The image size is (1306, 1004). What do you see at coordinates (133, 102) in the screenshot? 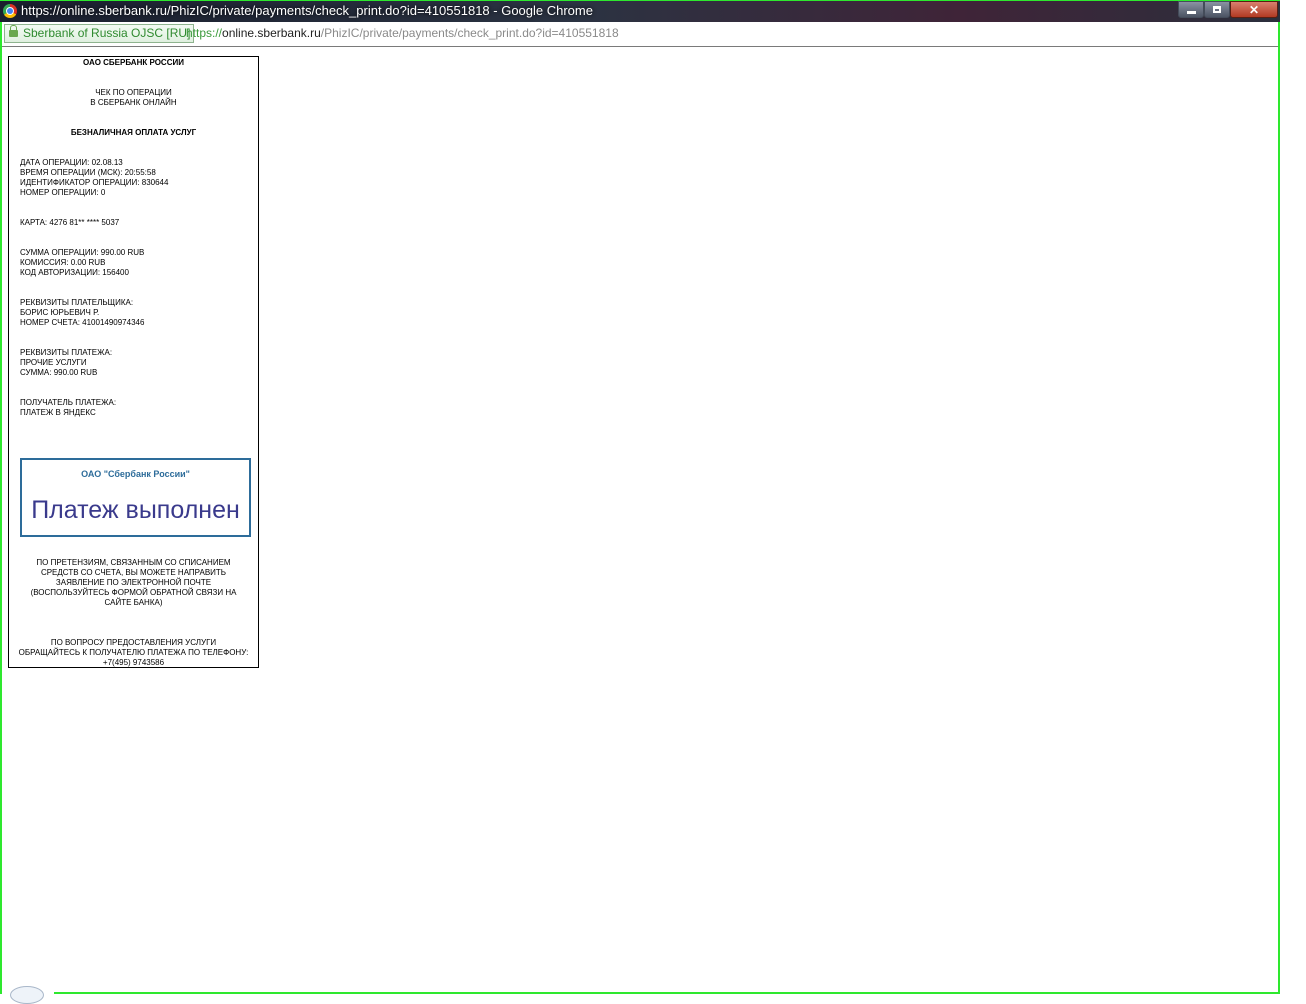
I see `check-title-line: В СБЕРБАНК ОНЛАЙН` at bounding box center [133, 102].